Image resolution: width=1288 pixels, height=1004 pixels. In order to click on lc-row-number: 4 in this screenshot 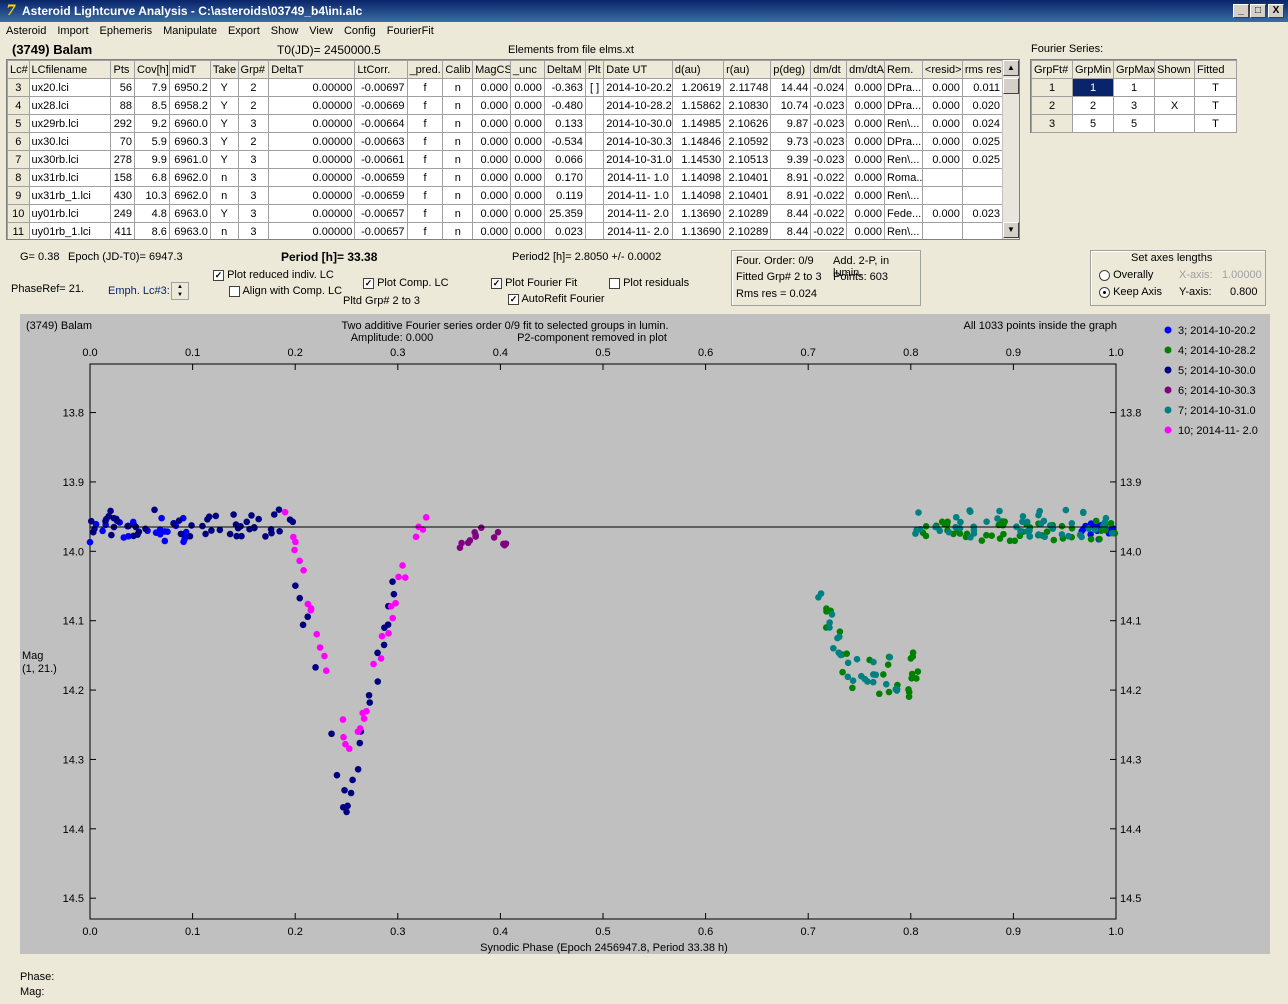, I will do `click(18, 105)`.